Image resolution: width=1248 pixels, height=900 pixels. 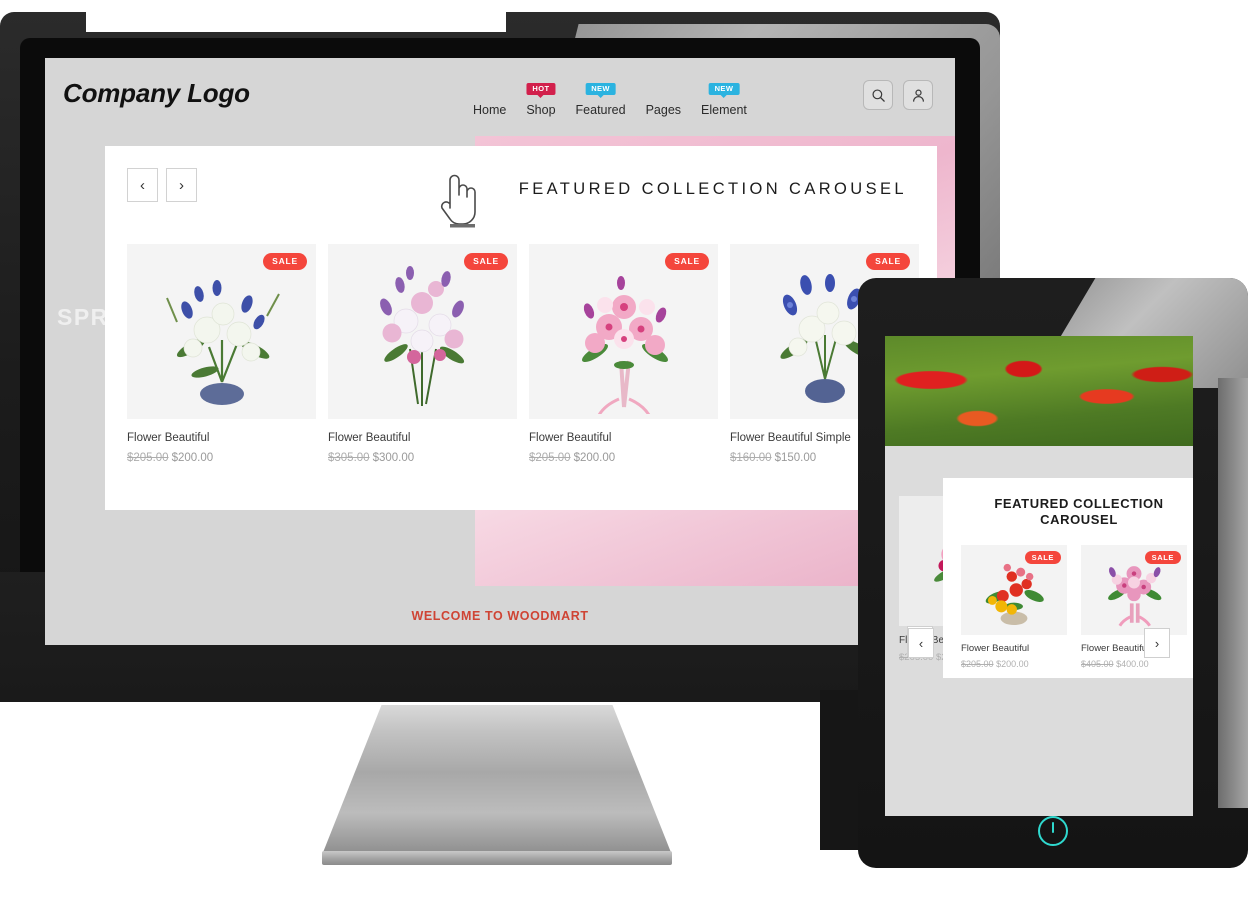 What do you see at coordinates (878, 95) in the screenshot?
I see `search-icon` at bounding box center [878, 95].